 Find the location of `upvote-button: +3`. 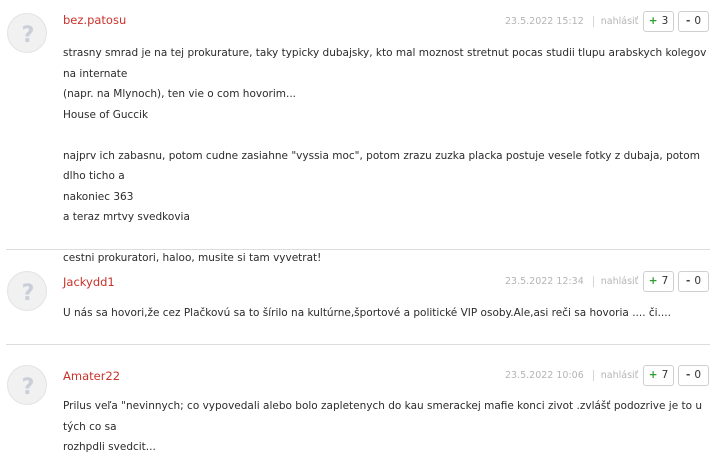

upvote-button: +3 is located at coordinates (658, 21).